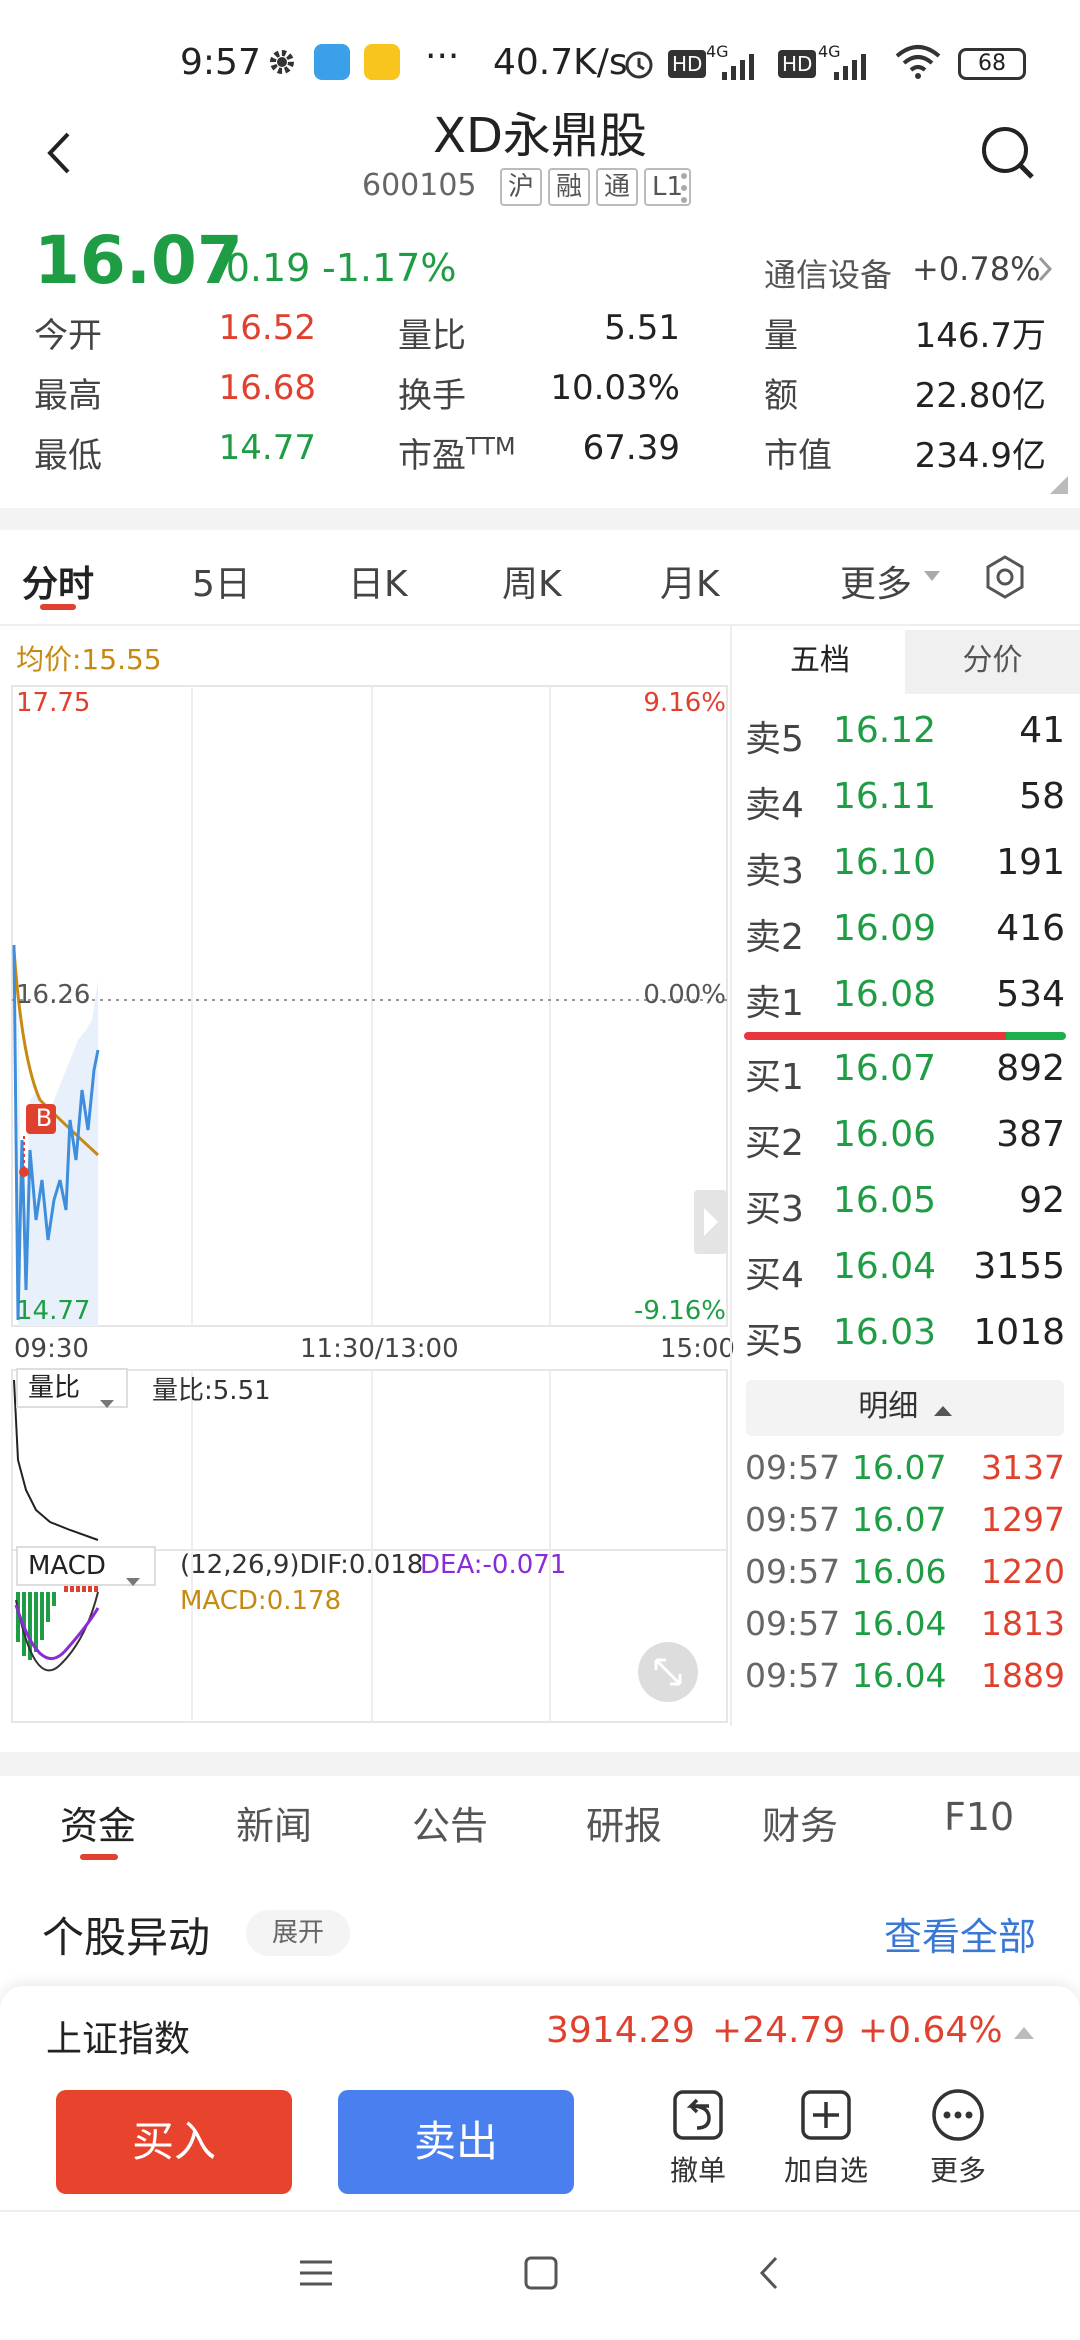 Image resolution: width=1080 pixels, height=2340 pixels. I want to click on sector-change: +0.78%, so click(976, 269).